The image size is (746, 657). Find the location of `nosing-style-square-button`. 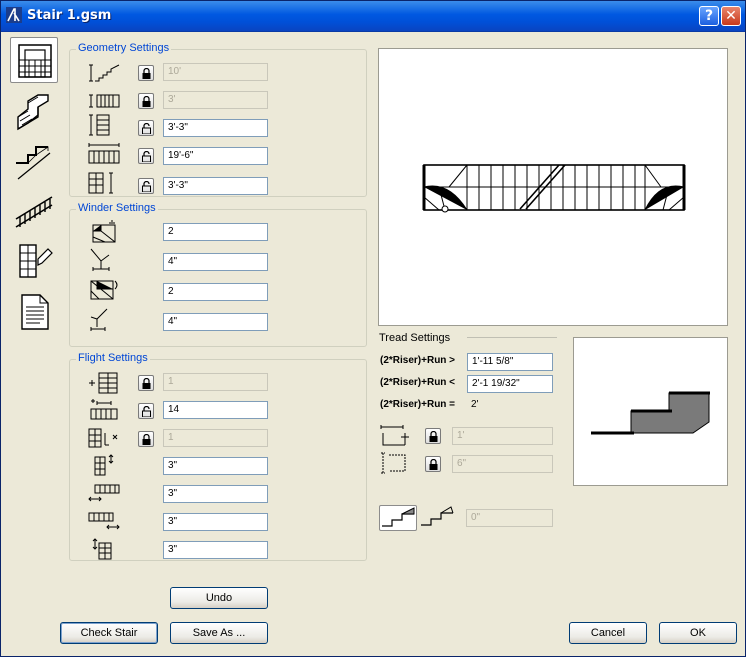

nosing-style-square-button is located at coordinates (398, 518).